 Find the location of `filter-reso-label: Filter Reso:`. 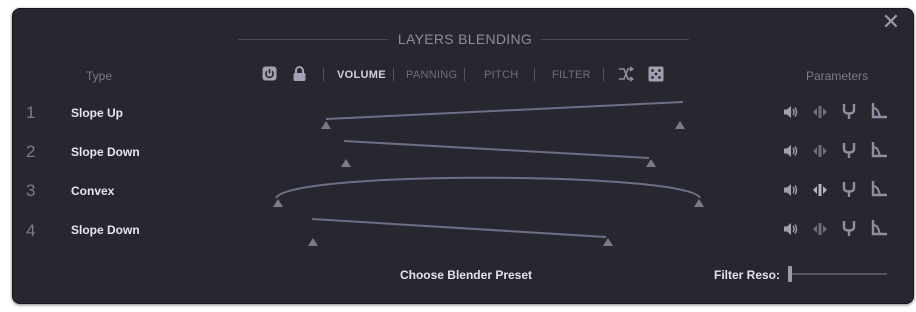

filter-reso-label: Filter Reso: is located at coordinates (747, 275).